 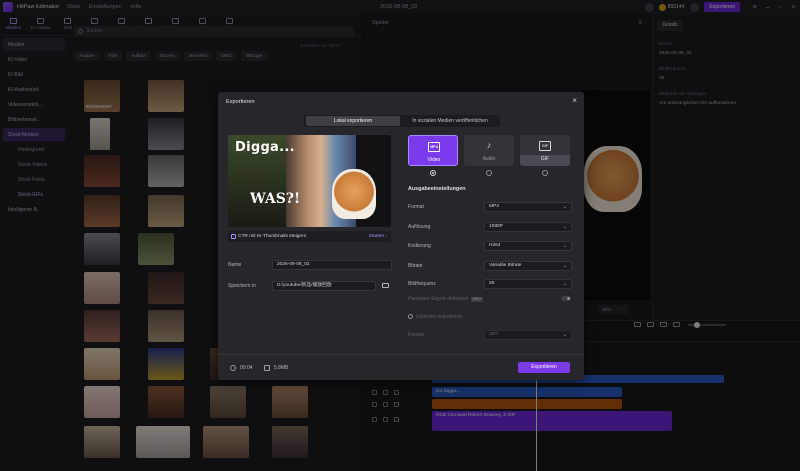 I want to click on ai-thumbnail-icon, so click(x=233, y=236).